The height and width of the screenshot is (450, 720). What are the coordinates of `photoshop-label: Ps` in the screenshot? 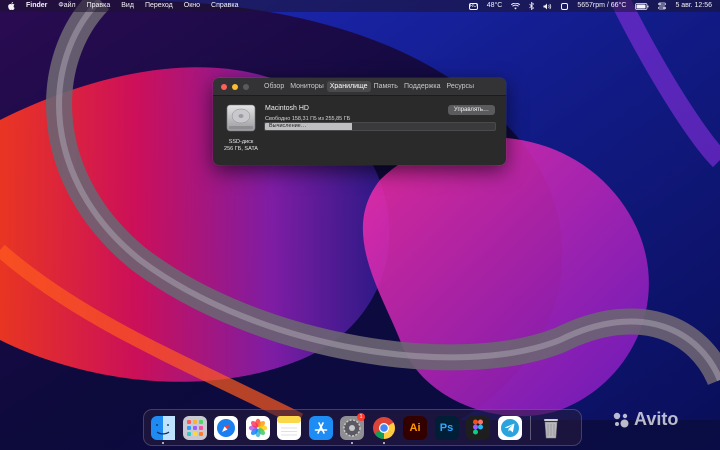 It's located at (446, 428).